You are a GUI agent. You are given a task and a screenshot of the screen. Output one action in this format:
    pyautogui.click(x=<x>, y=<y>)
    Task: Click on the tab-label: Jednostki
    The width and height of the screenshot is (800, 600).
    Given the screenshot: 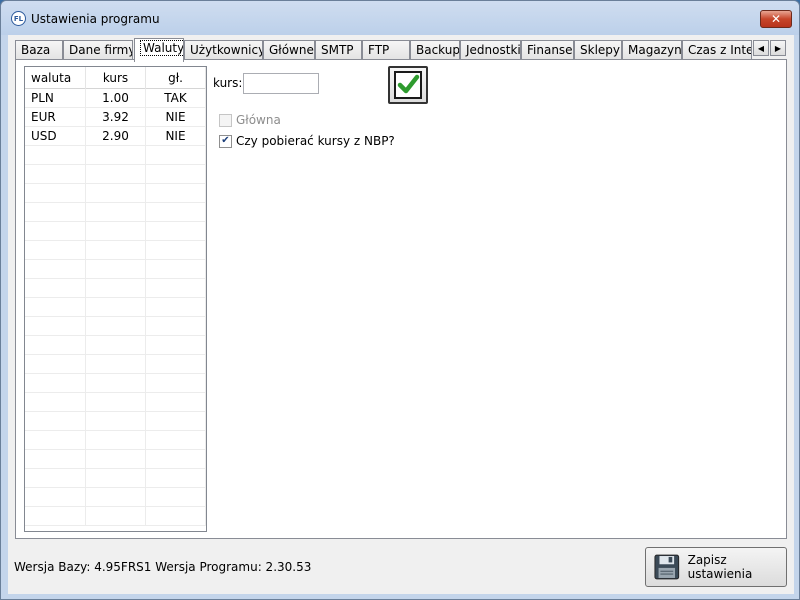 What is the action you would take?
    pyautogui.click(x=493, y=50)
    